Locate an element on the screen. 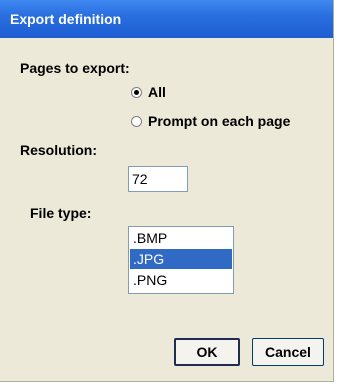 This screenshot has width=341, height=384. radio-all: All is located at coordinates (148, 92).